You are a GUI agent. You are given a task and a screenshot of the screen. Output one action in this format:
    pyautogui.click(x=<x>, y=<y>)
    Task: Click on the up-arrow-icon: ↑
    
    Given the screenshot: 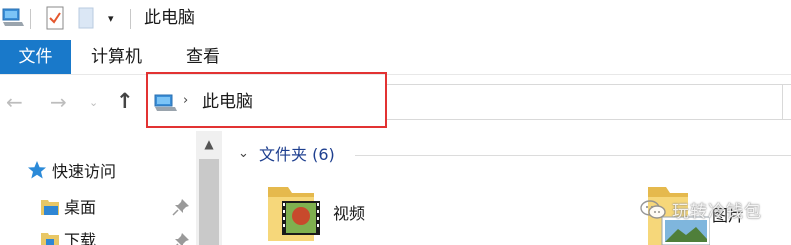 What is the action you would take?
    pyautogui.click(x=125, y=101)
    